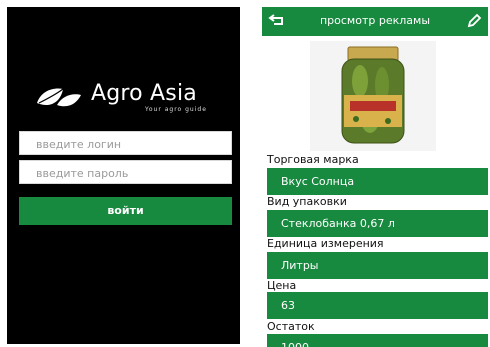  Describe the element at coordinates (125, 172) in the screenshot. I see `password-input: введите пароль` at that location.